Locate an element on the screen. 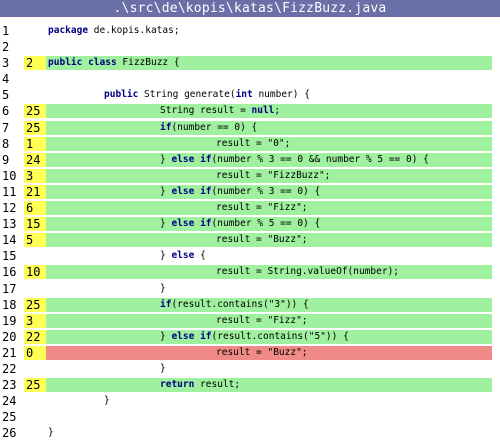 Image resolution: width=500 pixels, height=446 pixels. source-code: } else { is located at coordinates (183, 256).